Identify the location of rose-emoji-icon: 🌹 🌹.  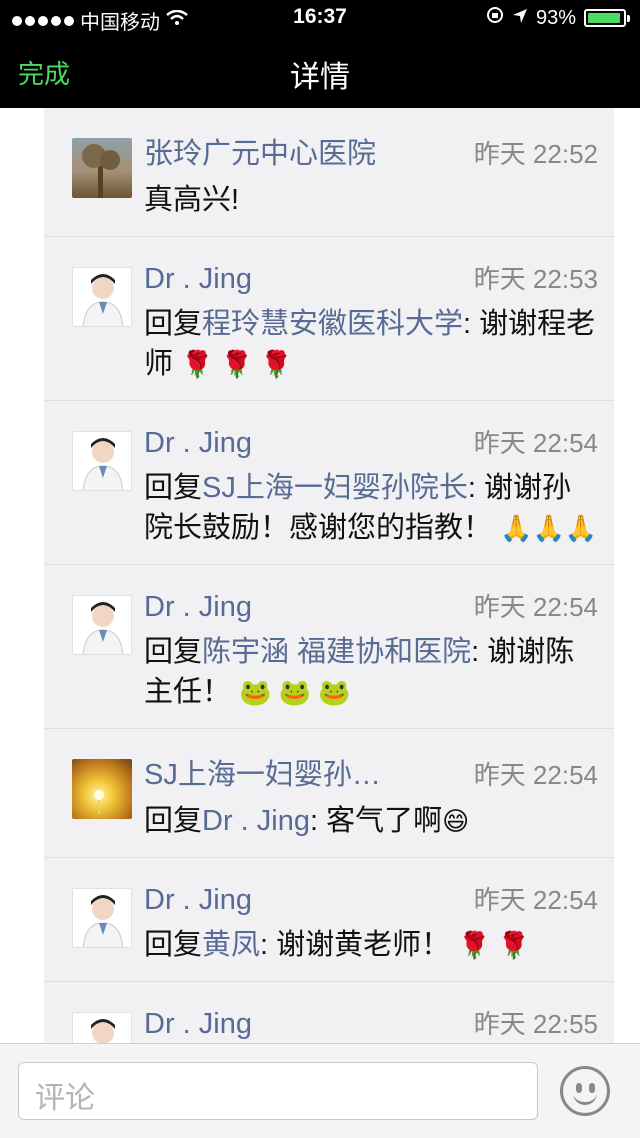
(494, 945).